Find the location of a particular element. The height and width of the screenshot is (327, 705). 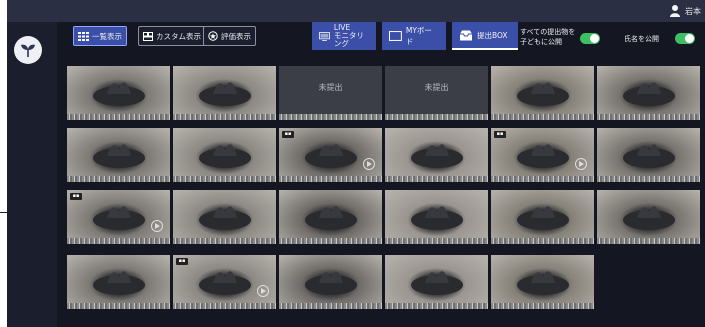

edge-marker is located at coordinates (3, 212).